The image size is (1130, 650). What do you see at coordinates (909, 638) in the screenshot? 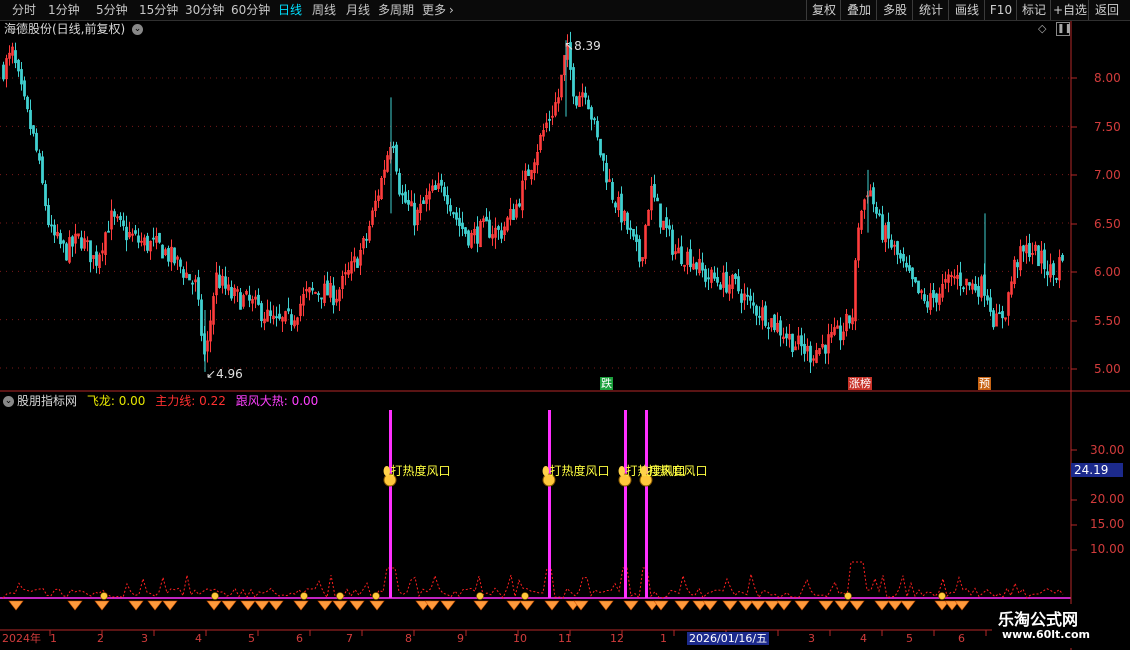
I see `month-label: 5` at bounding box center [909, 638].